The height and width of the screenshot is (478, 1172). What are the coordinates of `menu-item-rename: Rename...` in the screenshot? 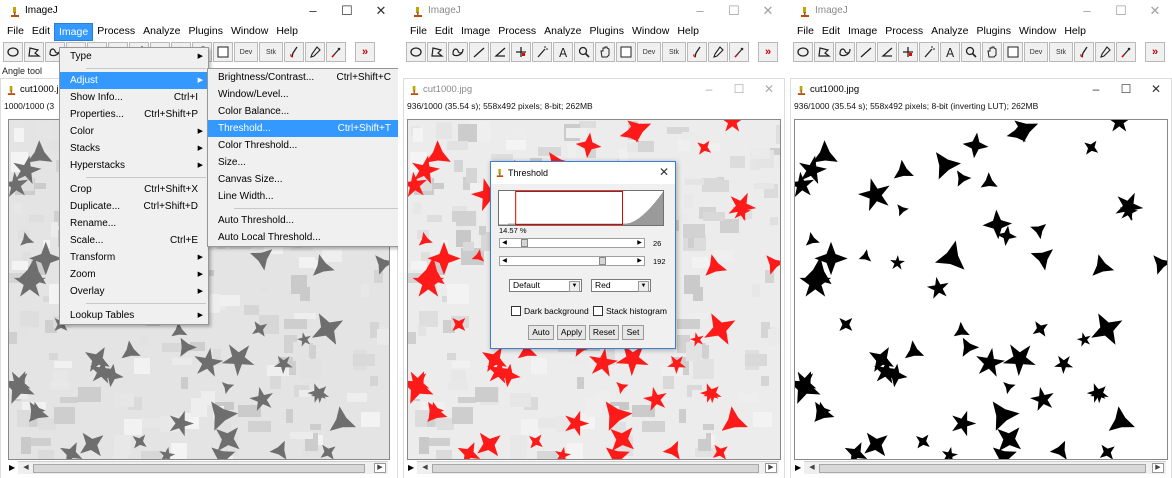 It's located at (134, 223).